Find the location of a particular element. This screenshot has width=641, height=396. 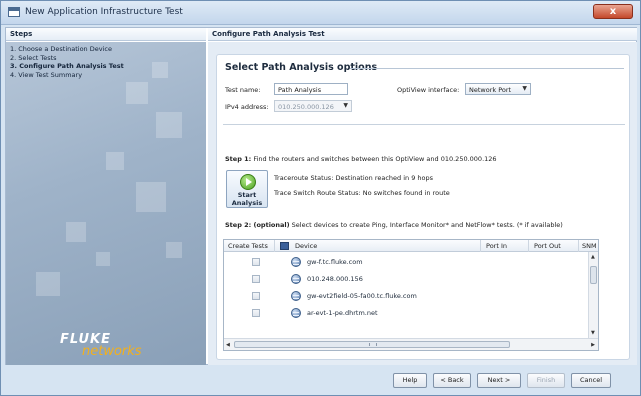

table-row: ar-evt-1-pe.dhrtm.net is located at coordinates (406, 313).